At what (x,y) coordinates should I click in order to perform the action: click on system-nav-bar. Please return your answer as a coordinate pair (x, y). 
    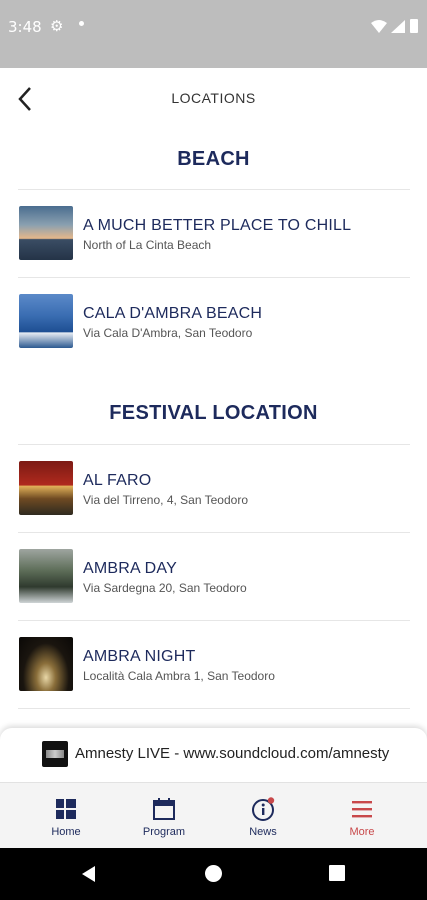
    Looking at the image, I should click on (213, 874).